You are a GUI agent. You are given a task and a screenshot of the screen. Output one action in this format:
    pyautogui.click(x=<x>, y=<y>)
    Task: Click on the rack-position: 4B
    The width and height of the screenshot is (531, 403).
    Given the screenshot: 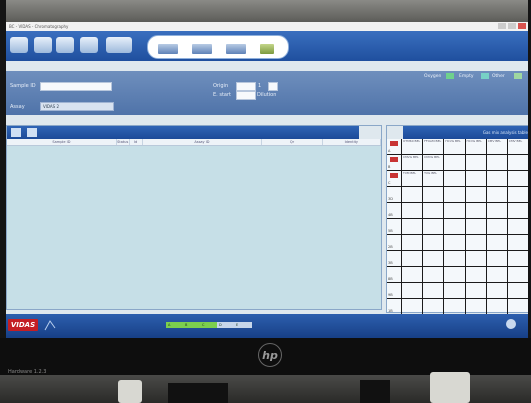 What is the action you would take?
    pyautogui.click(x=394, y=210)
    